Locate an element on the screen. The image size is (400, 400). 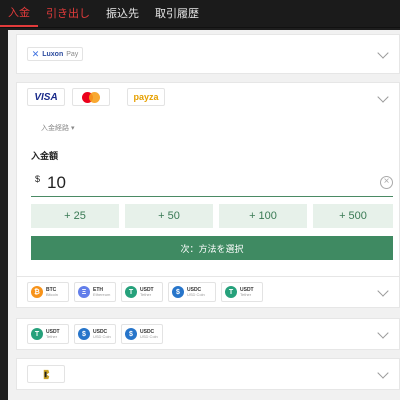
eth-icon: Ξ is located at coordinates (84, 292).